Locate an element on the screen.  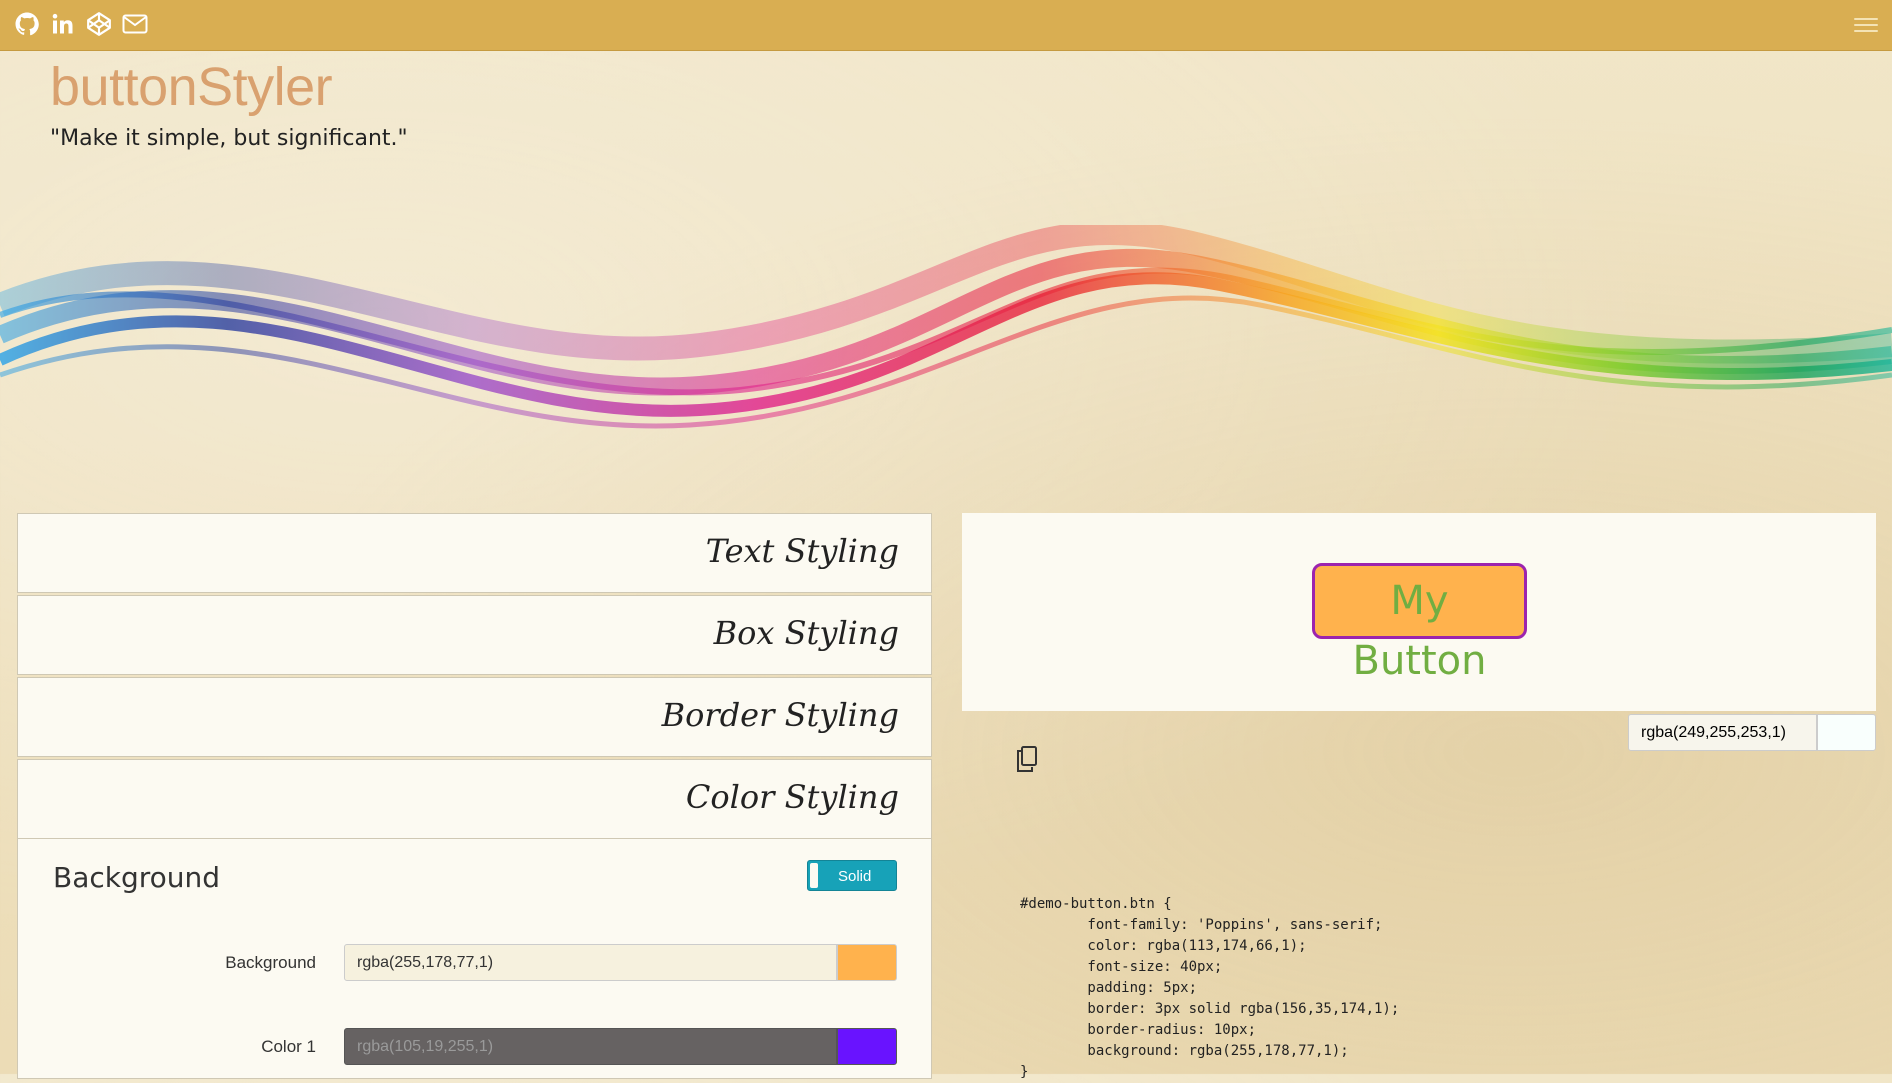
demo-button: My Button is located at coordinates (1419, 623).